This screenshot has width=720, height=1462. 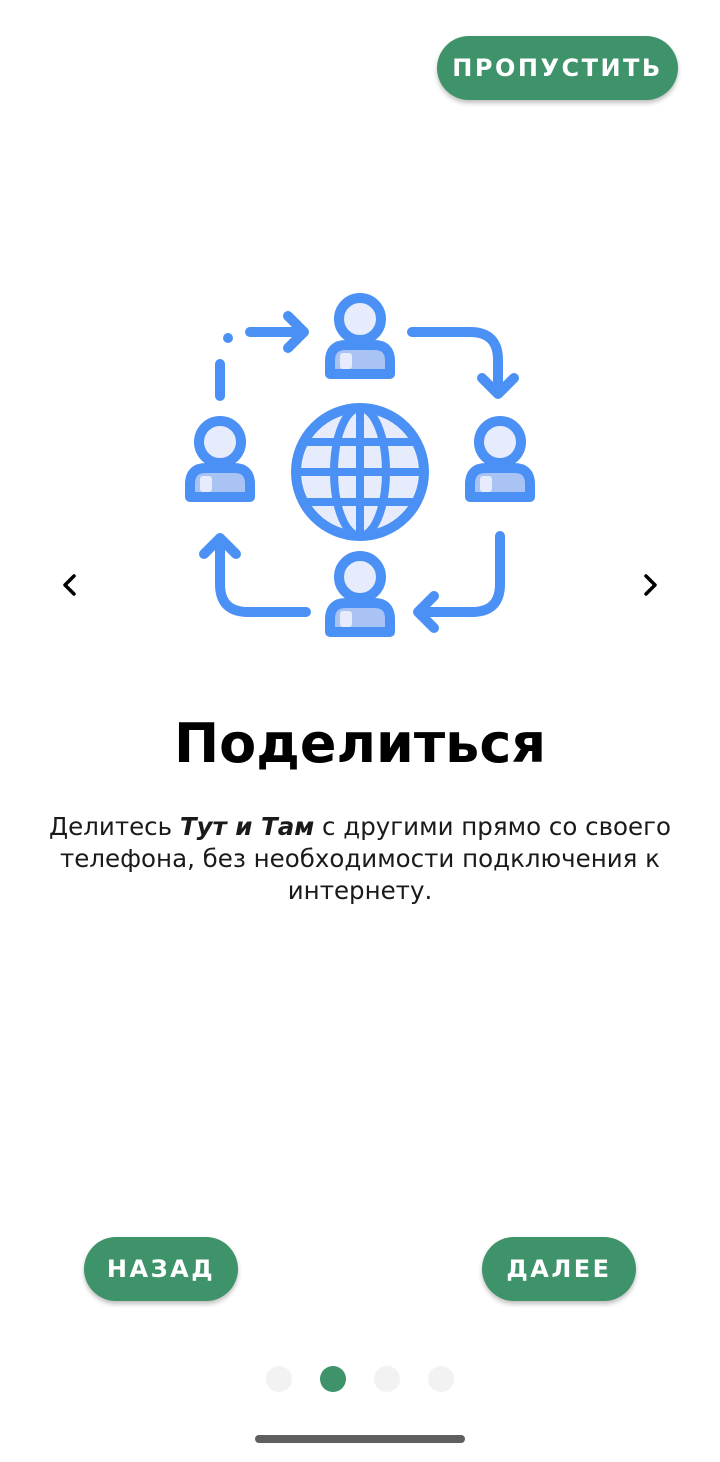 I want to click on share-network-icon, so click(x=360, y=472).